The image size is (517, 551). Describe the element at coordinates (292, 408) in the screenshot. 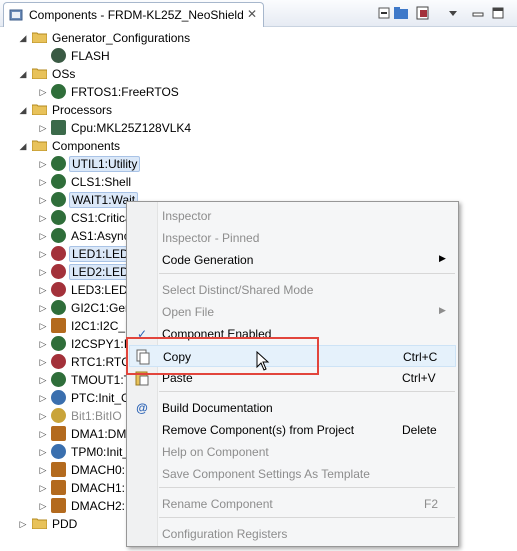

I see `menu-item-build-documentation: @ Build Documentation` at that location.